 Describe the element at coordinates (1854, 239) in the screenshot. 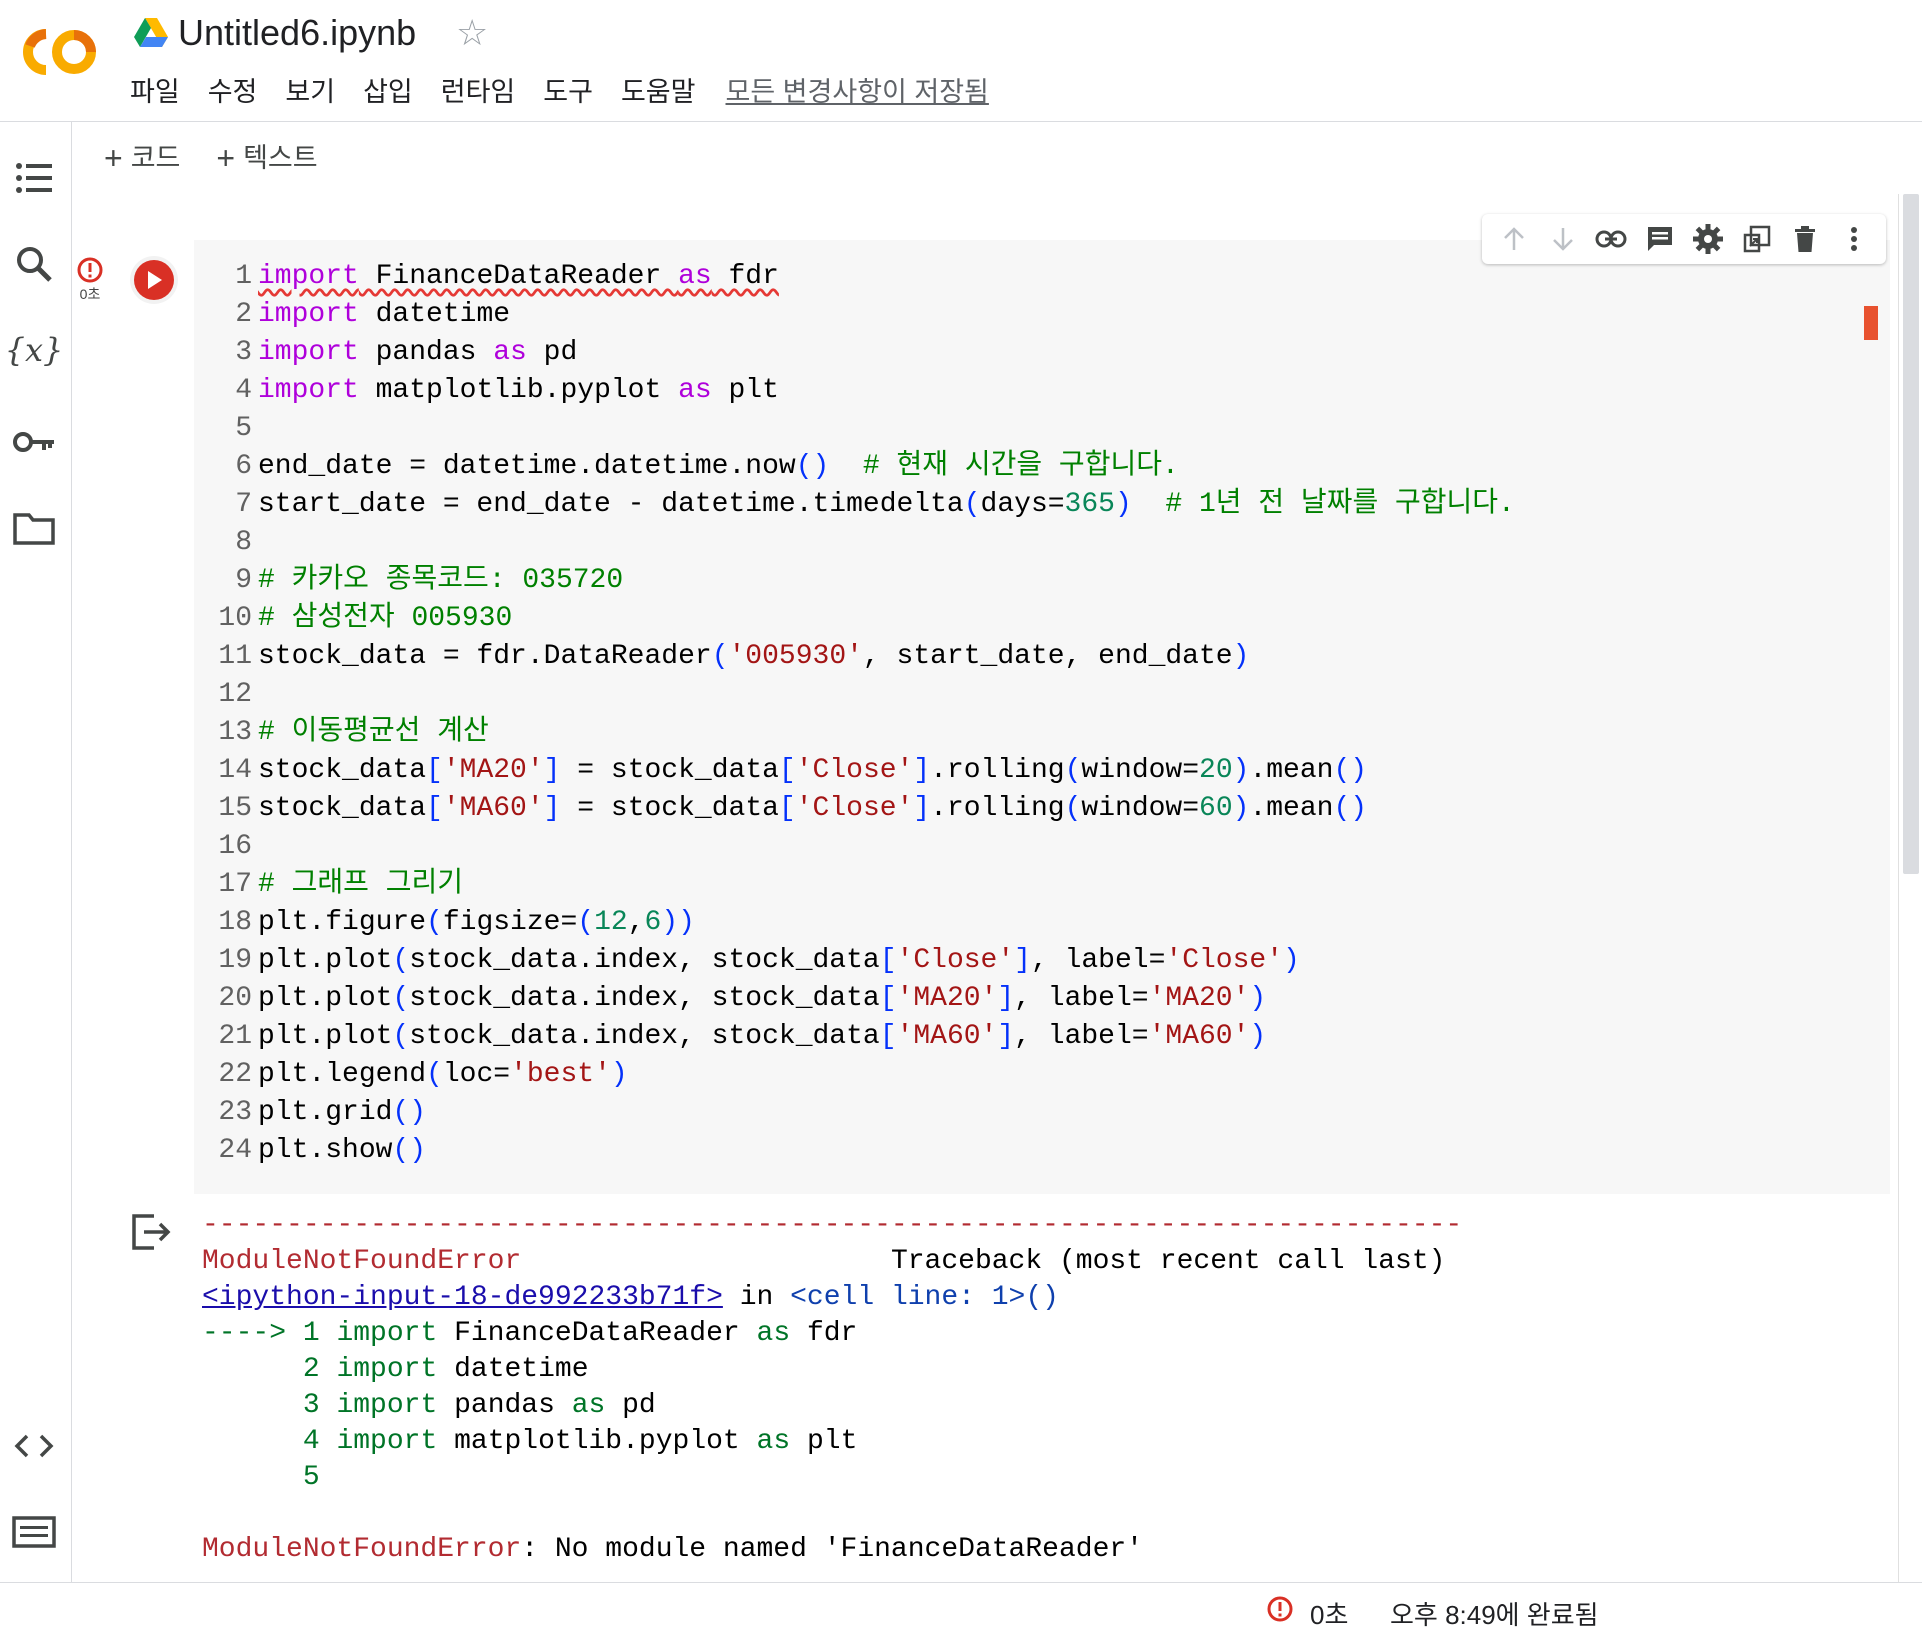

I see `more-options-icon` at that location.